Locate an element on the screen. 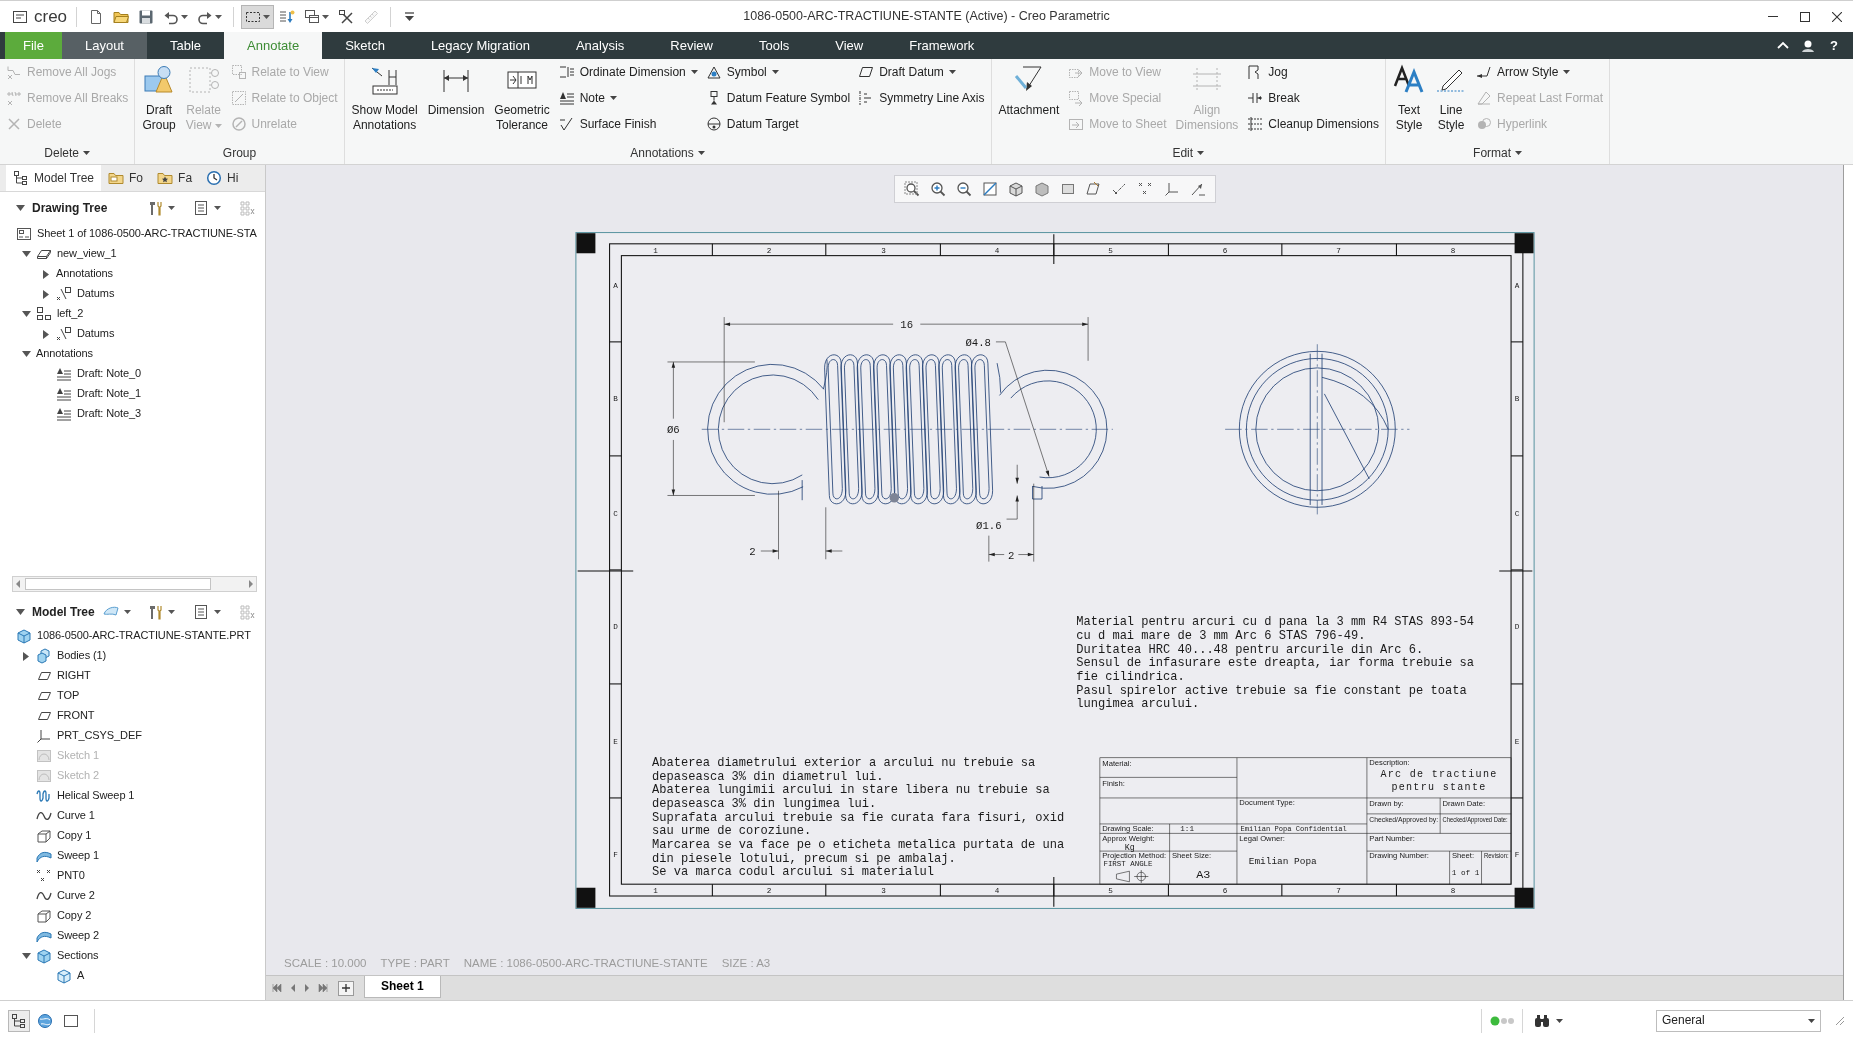 The width and height of the screenshot is (1853, 1040). user-icon is located at coordinates (1808, 45).